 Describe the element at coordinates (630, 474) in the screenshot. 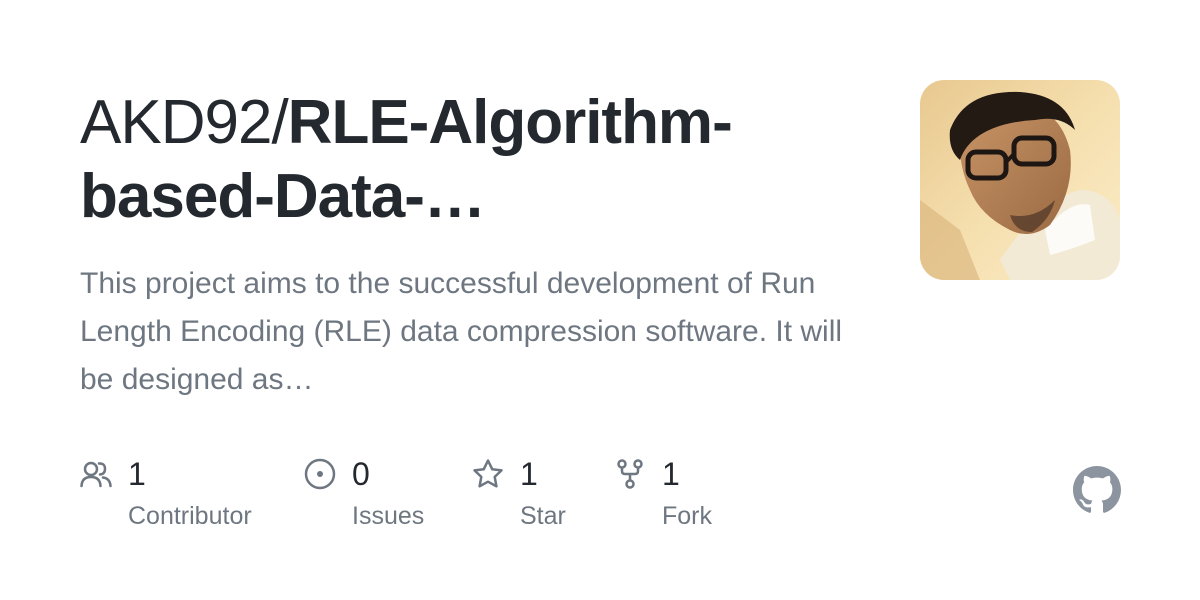

I see `repo-forked-icon` at that location.